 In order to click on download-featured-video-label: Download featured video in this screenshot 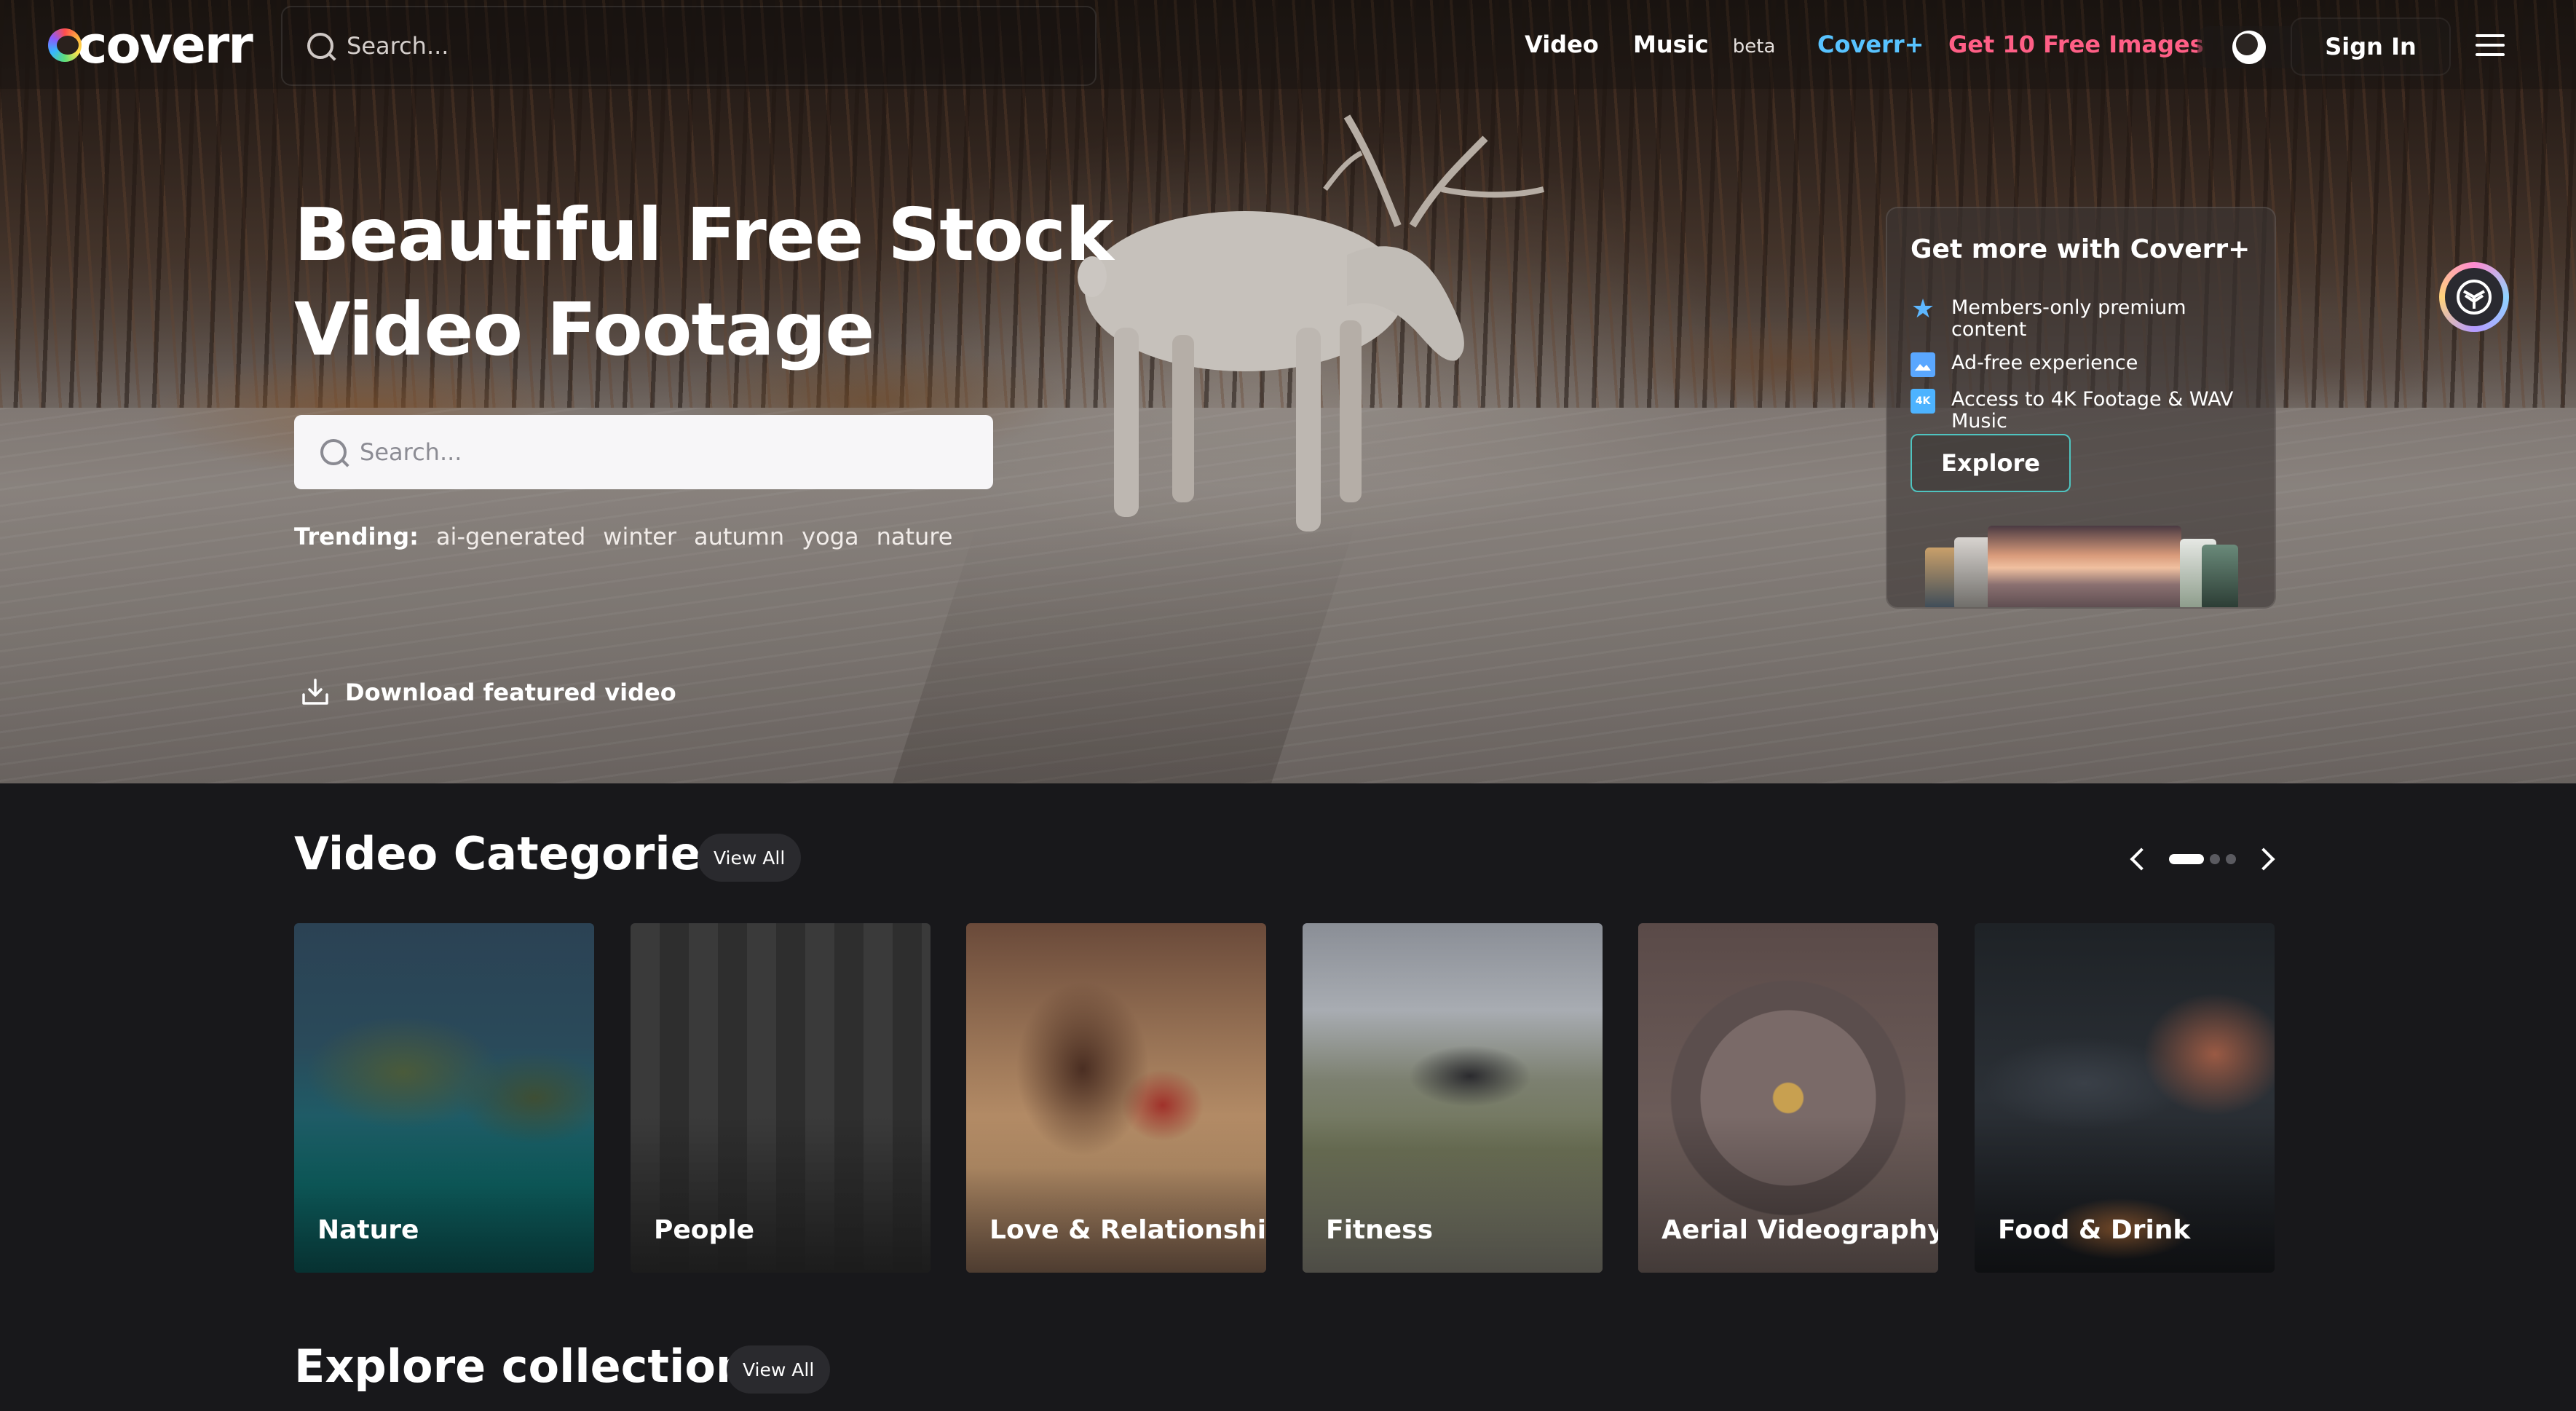, I will do `click(510, 692)`.